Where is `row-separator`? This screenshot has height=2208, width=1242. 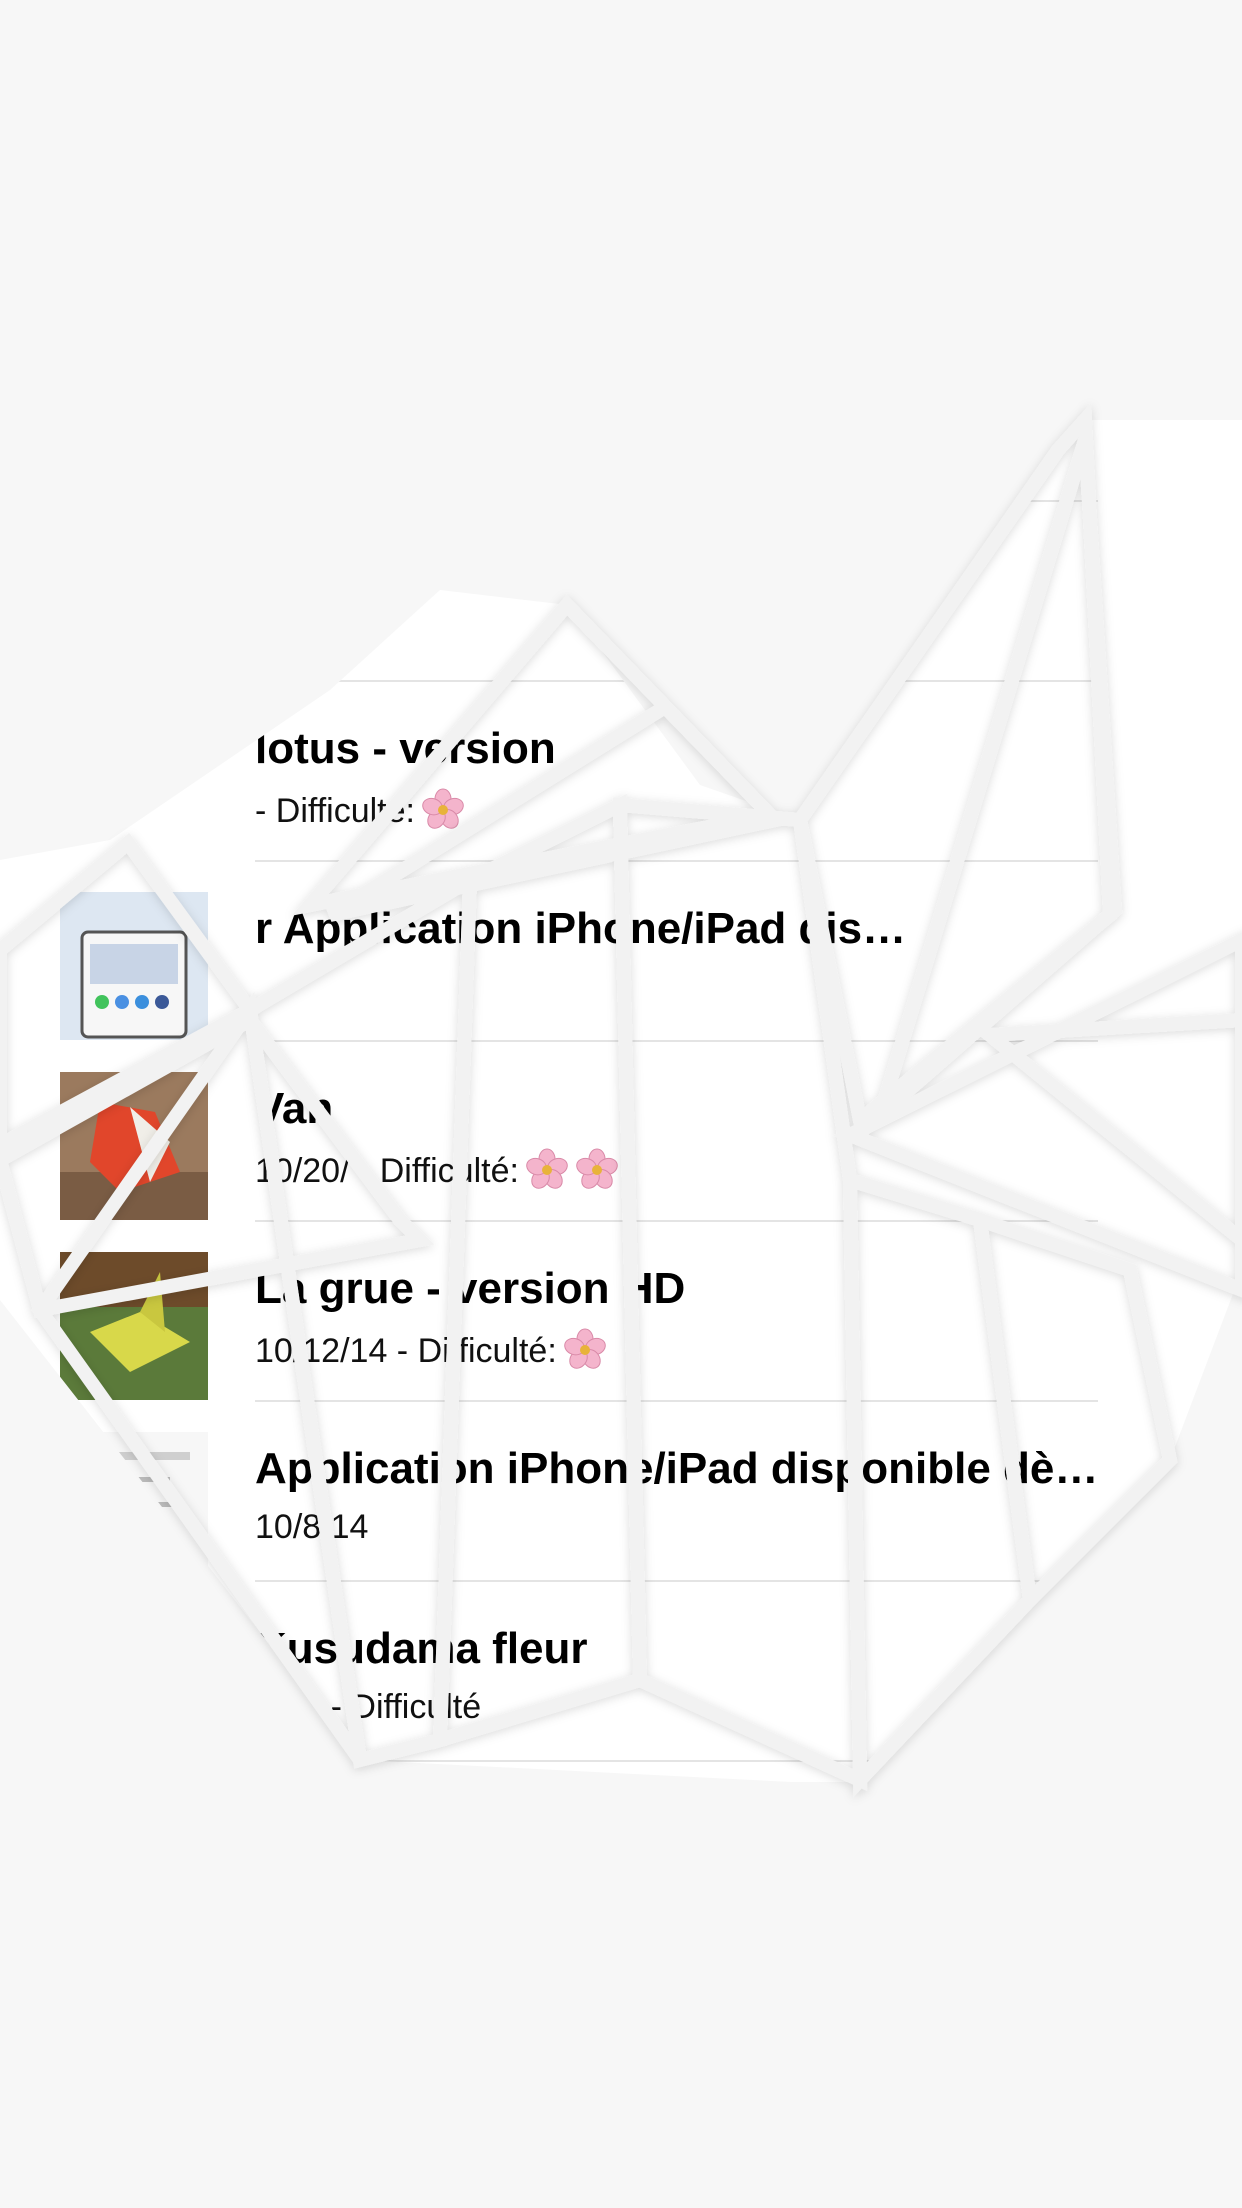
row-separator is located at coordinates (676, 1761).